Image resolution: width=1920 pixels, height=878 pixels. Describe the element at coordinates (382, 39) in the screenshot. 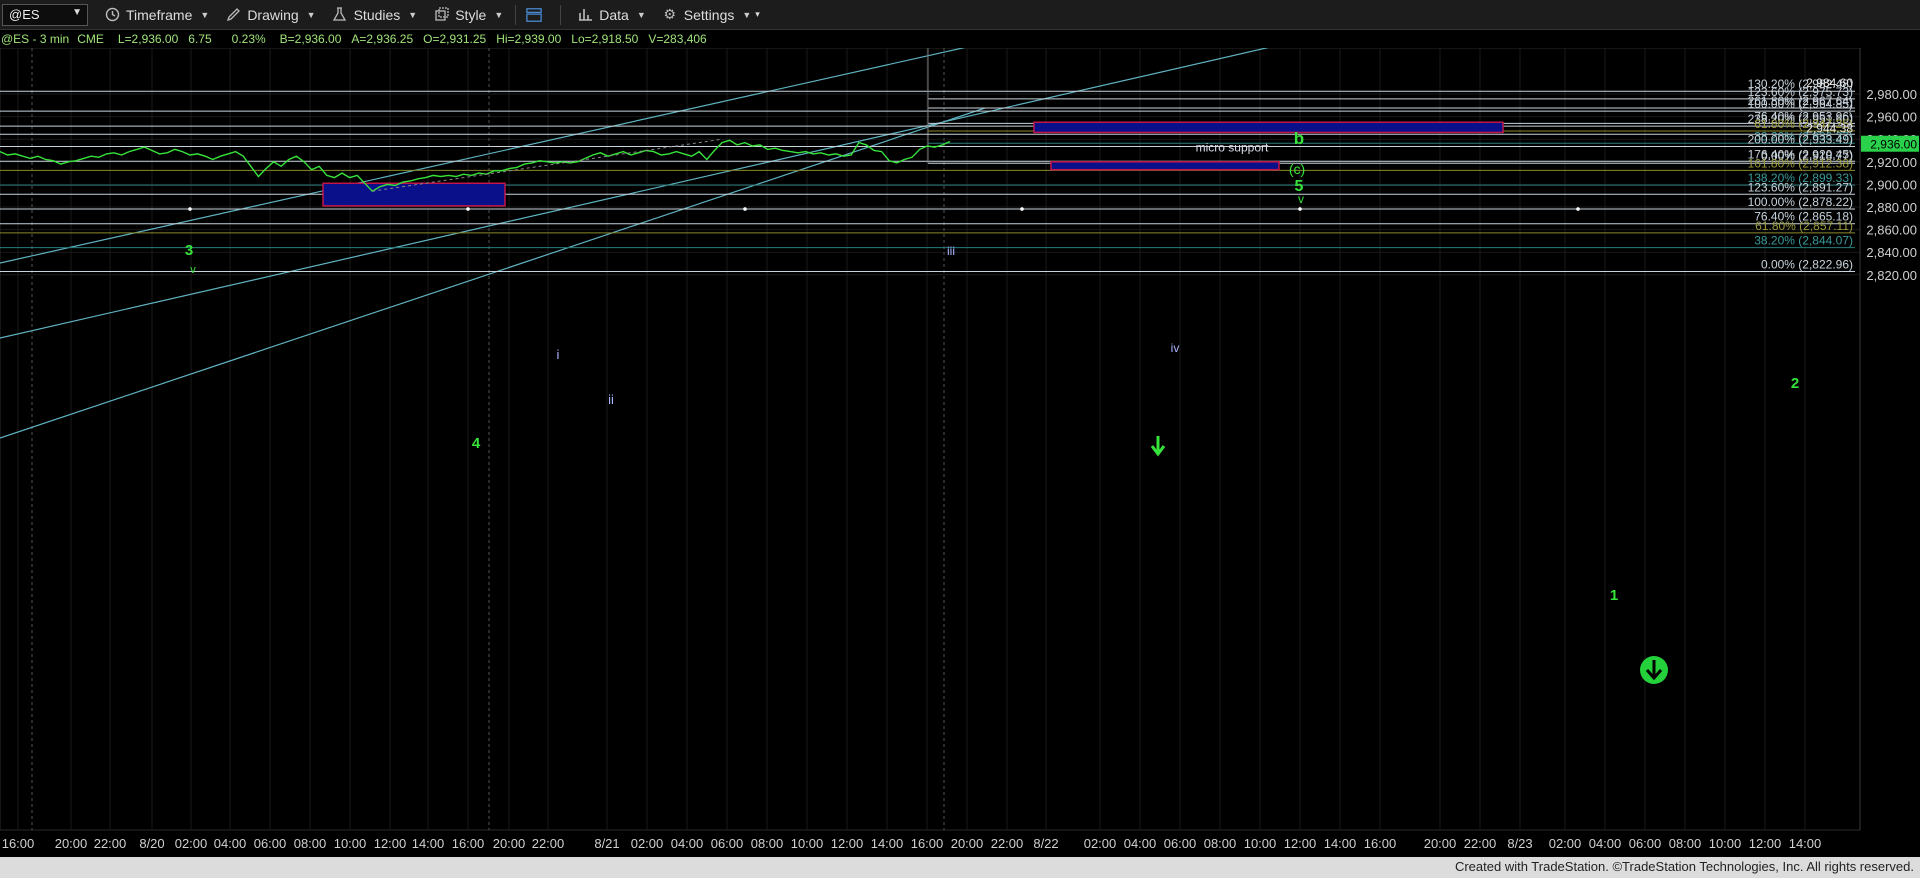

I see `quote-ask: A=2,936.25` at that location.